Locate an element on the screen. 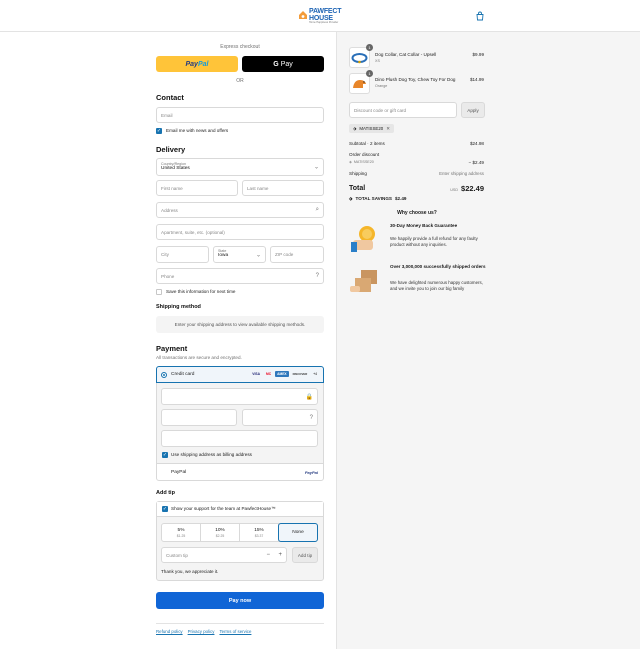 The width and height of the screenshot is (640, 649). news-checkbox: ✓ is located at coordinates (159, 131).